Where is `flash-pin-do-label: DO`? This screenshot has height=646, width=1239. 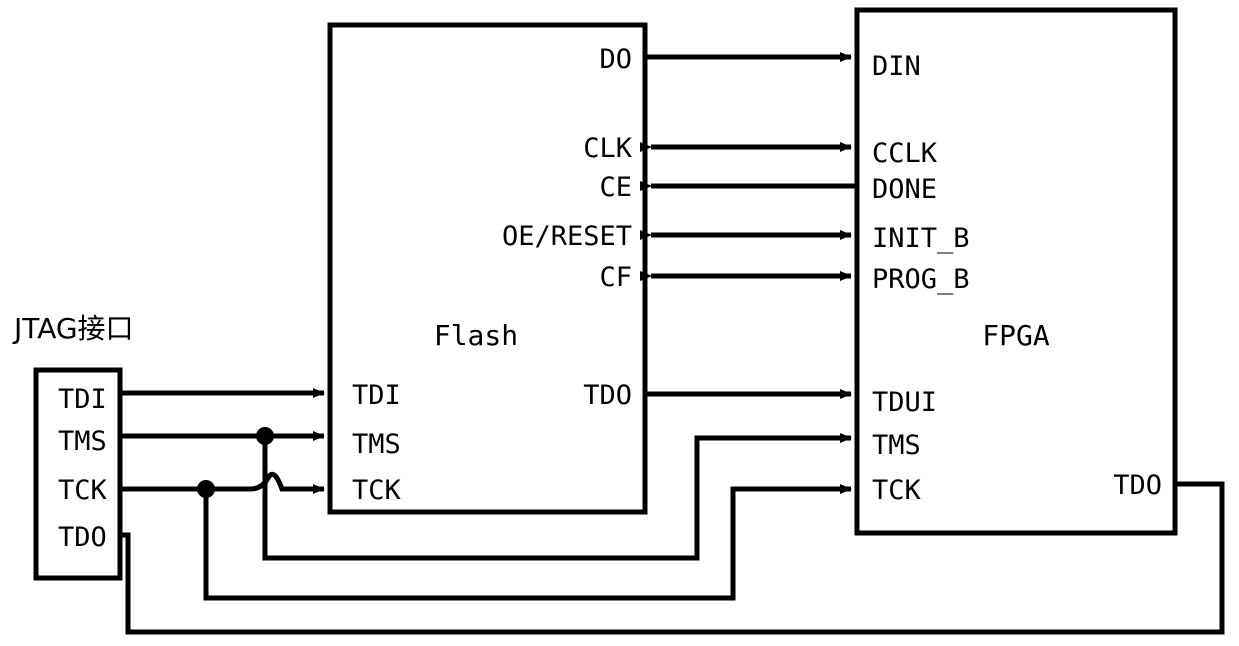
flash-pin-do-label: DO is located at coordinates (615, 59).